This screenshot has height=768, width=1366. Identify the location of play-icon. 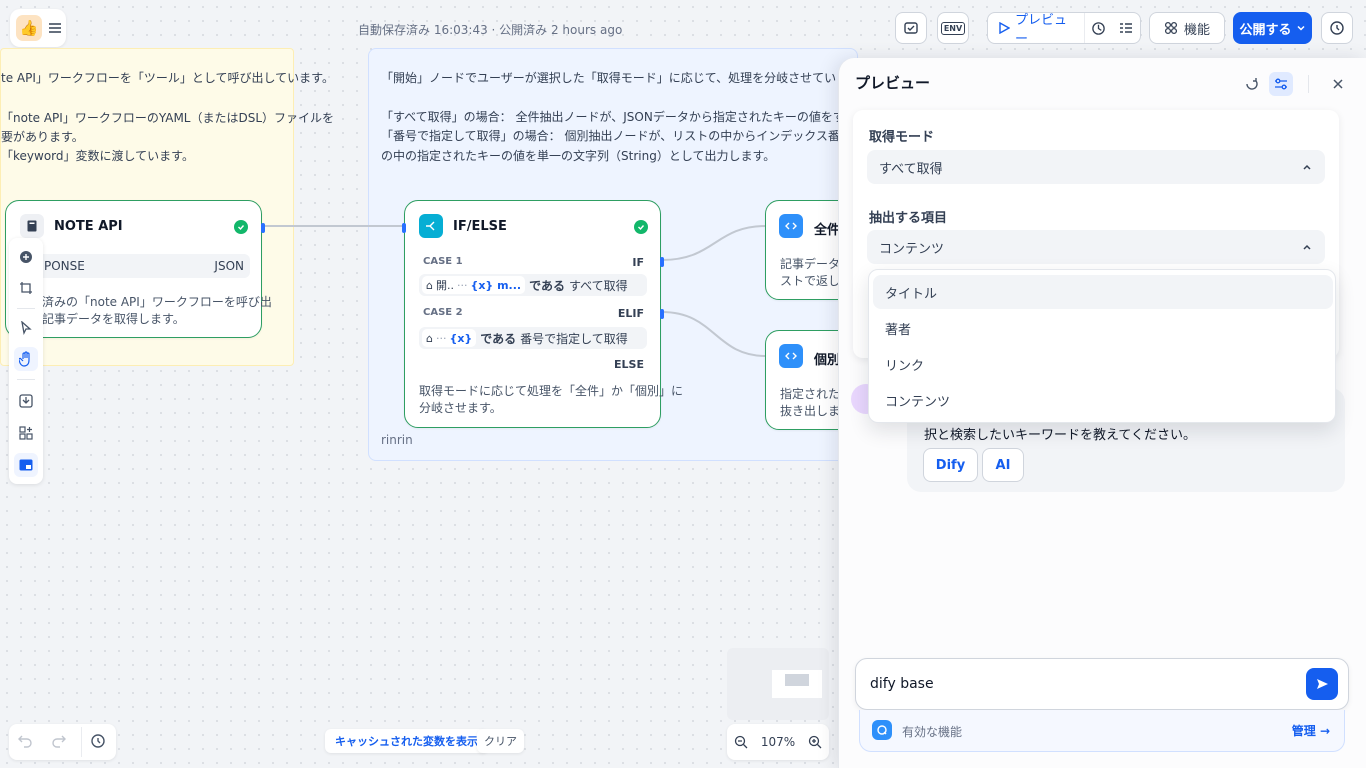
(1004, 28).